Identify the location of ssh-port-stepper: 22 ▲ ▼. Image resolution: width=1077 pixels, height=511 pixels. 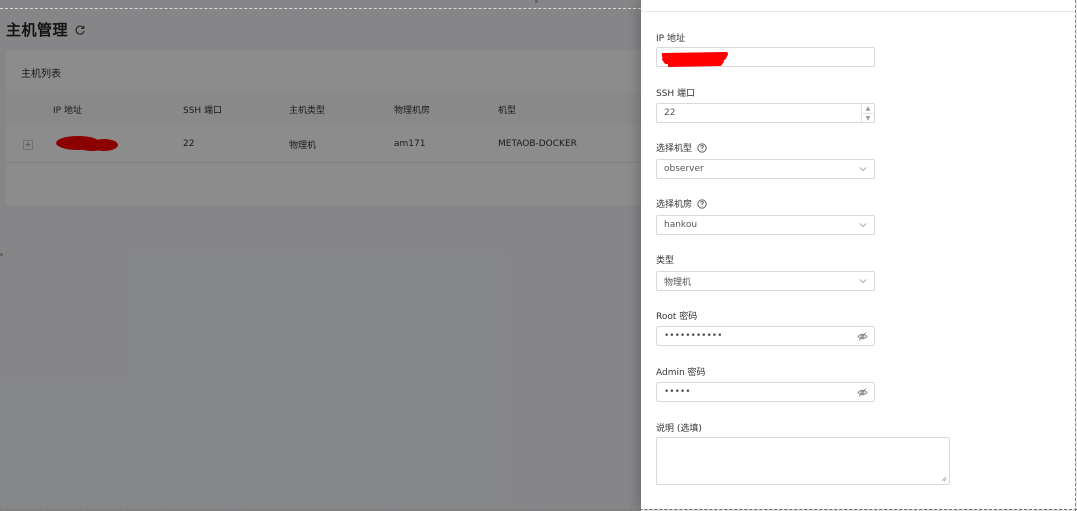
(765, 113).